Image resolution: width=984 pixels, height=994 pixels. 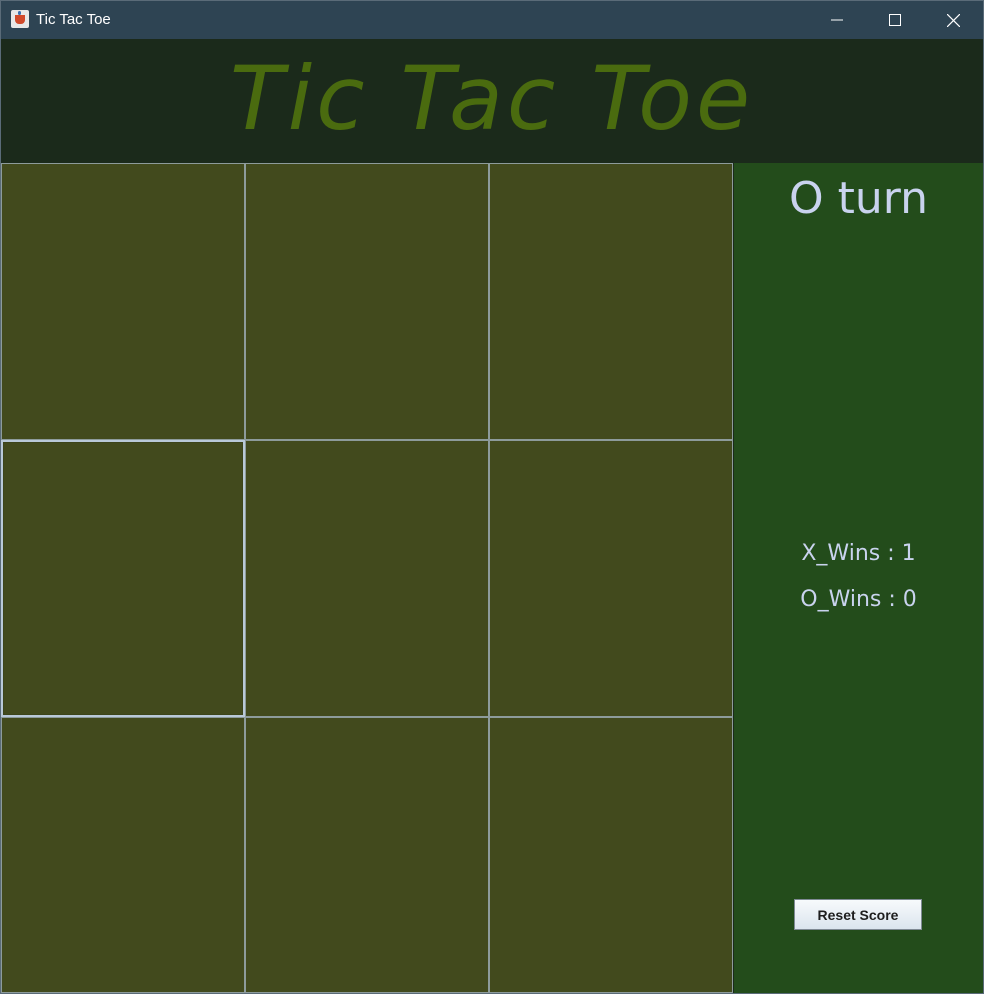 I want to click on maximize-button, so click(x=895, y=20).